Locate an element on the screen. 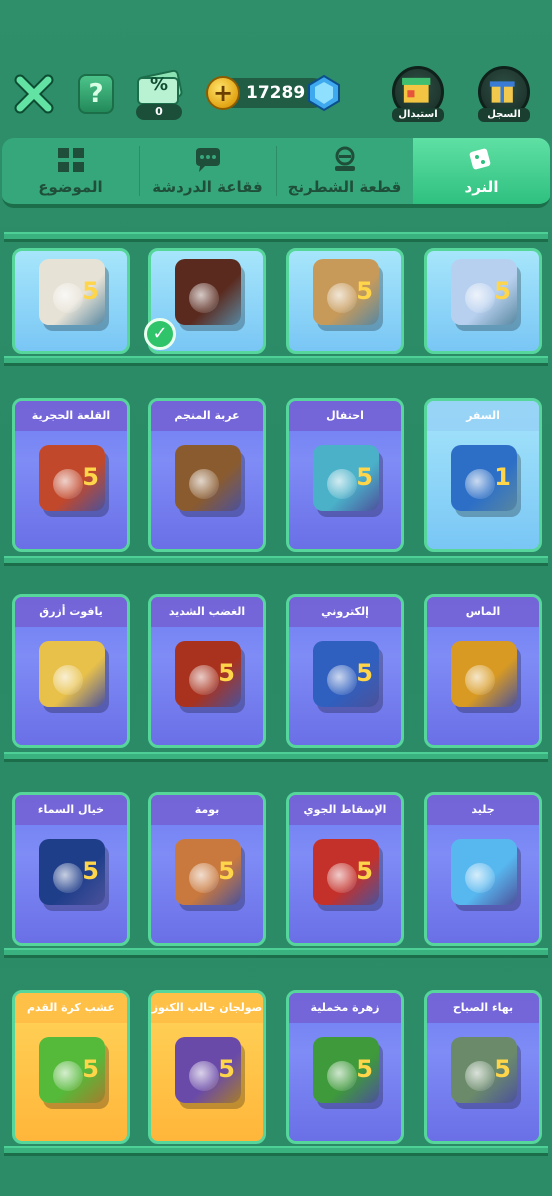 This screenshot has height=1196, width=552. dice-item-card: صولجان جالب الكنوز 5 is located at coordinates (207, 1067).